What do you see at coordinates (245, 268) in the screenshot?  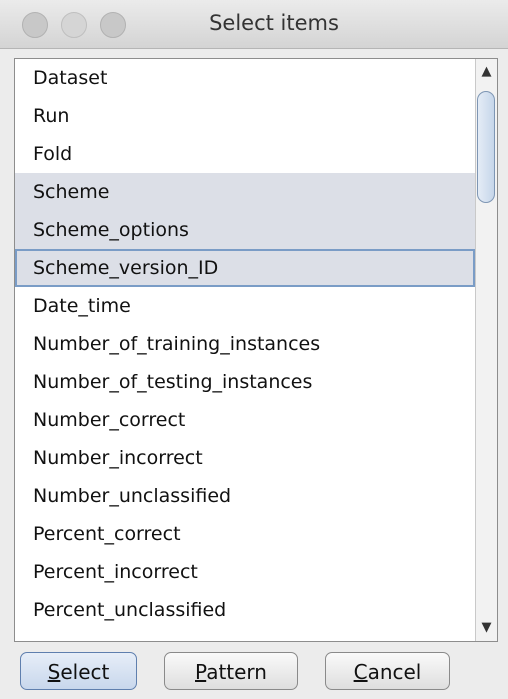 I see `list-item: Scheme_version_ID` at bounding box center [245, 268].